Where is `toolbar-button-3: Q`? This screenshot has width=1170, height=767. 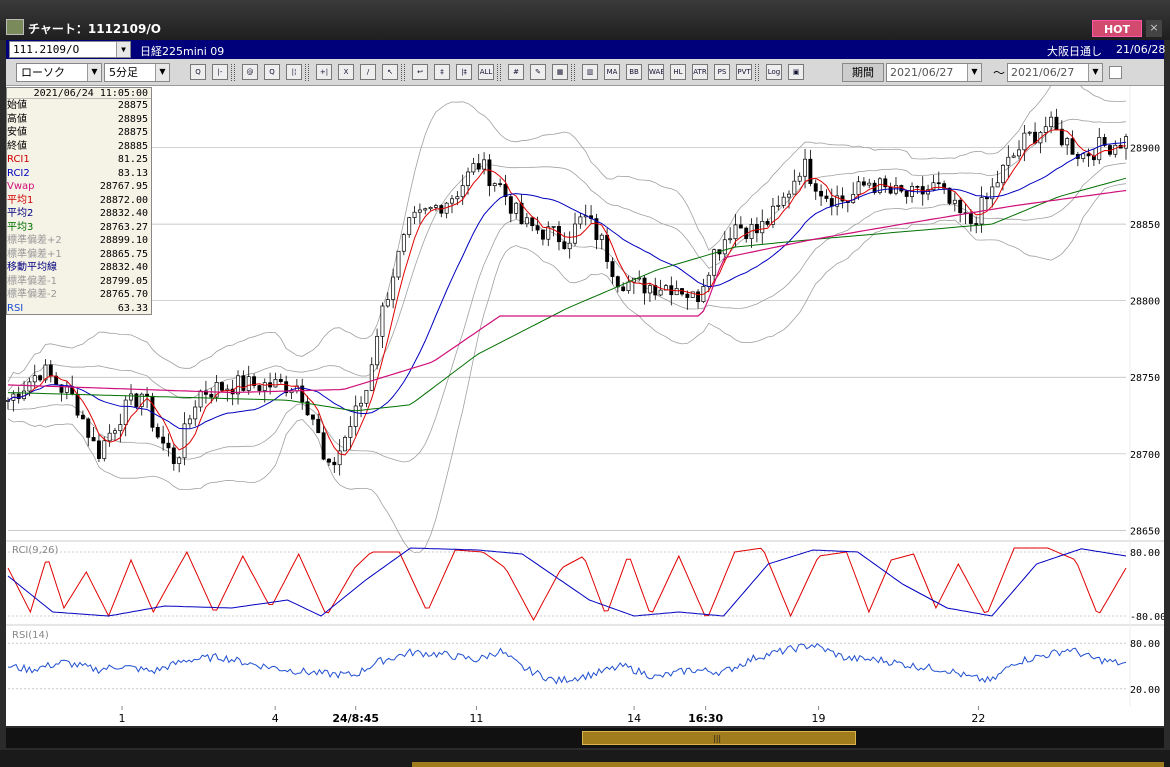
toolbar-button-3: Q is located at coordinates (272, 72).